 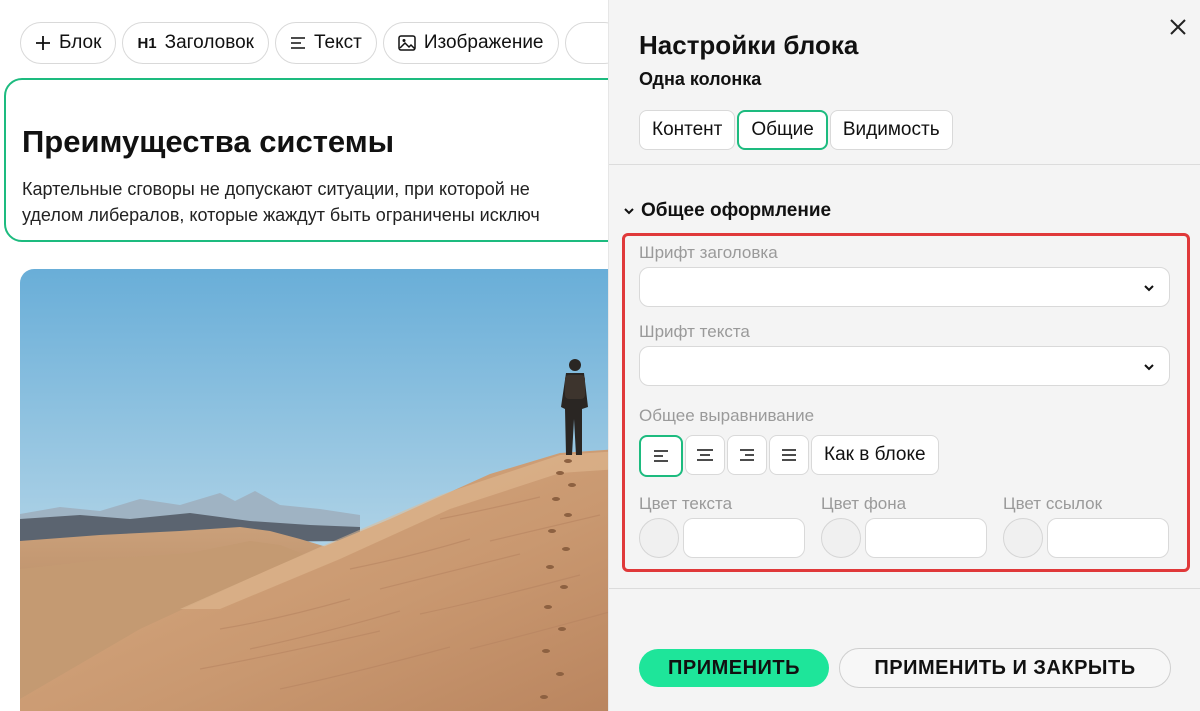 What do you see at coordinates (841, 538) in the screenshot?
I see `bg-color-swatch` at bounding box center [841, 538].